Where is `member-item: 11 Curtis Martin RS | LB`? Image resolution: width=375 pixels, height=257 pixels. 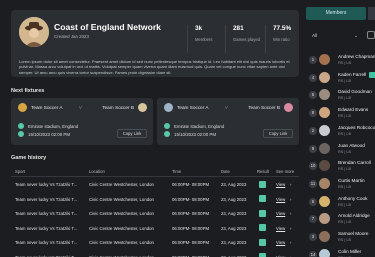
member-item: 11 Curtis Martin RS | LB is located at coordinates (339, 184).